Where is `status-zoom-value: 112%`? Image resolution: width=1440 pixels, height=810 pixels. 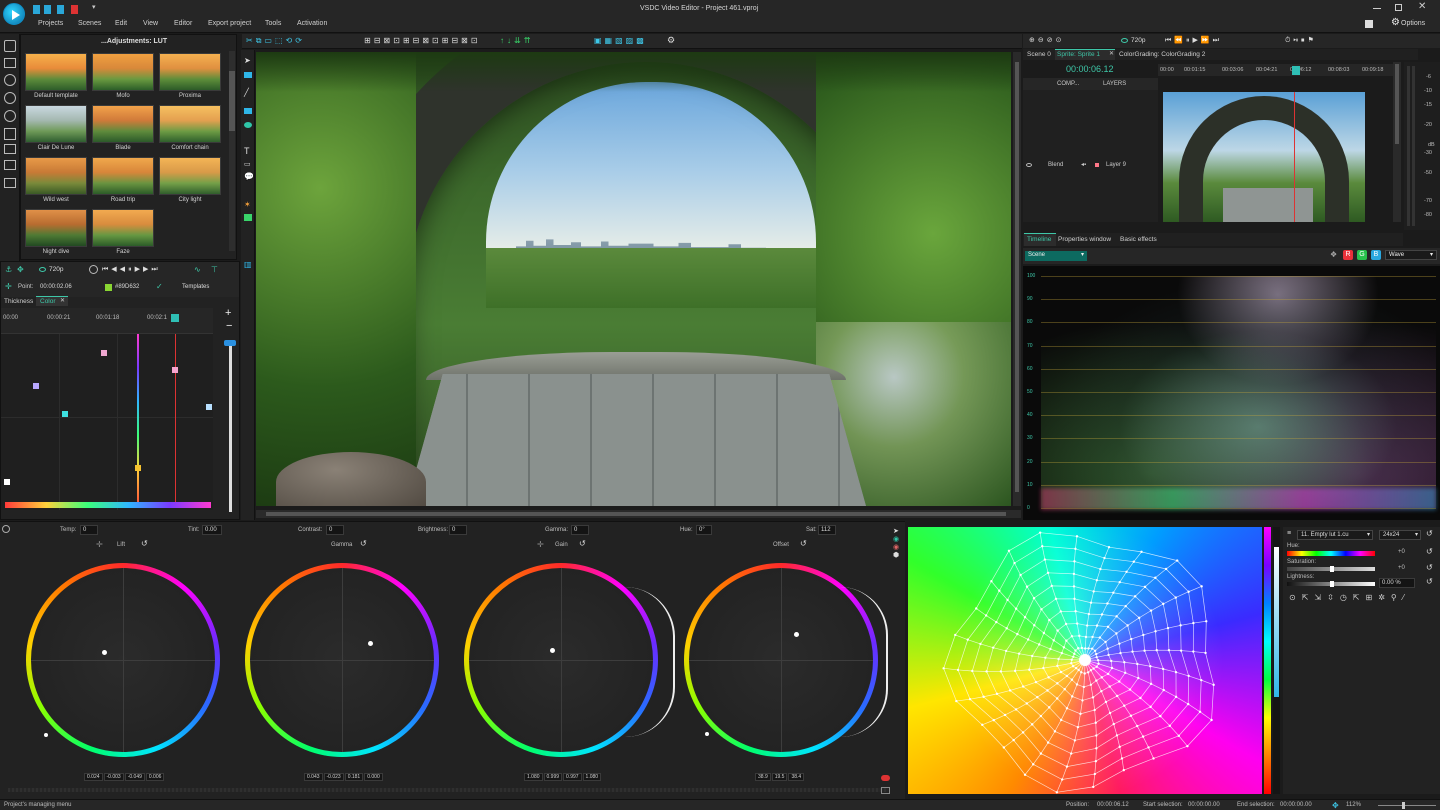 status-zoom-value: 112% is located at coordinates (1353, 805).